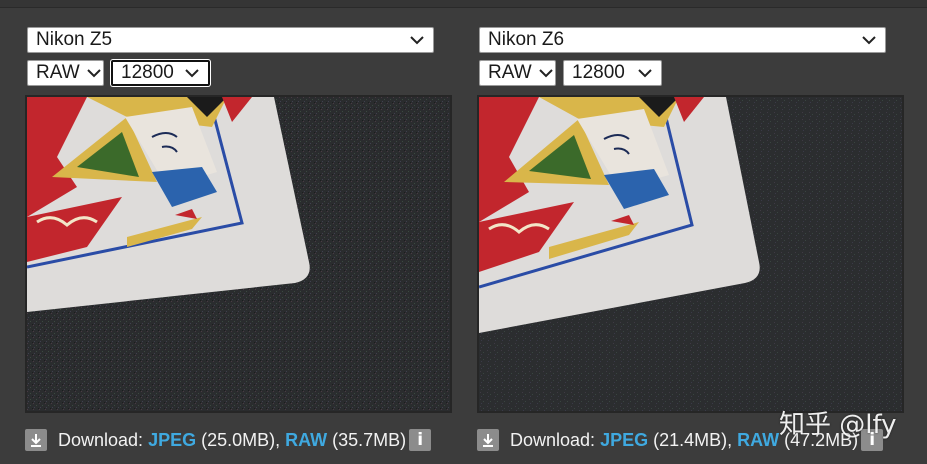 The width and height of the screenshot is (927, 464). Describe the element at coordinates (230, 40) in the screenshot. I see `camera-select: Nikon Z5` at that location.